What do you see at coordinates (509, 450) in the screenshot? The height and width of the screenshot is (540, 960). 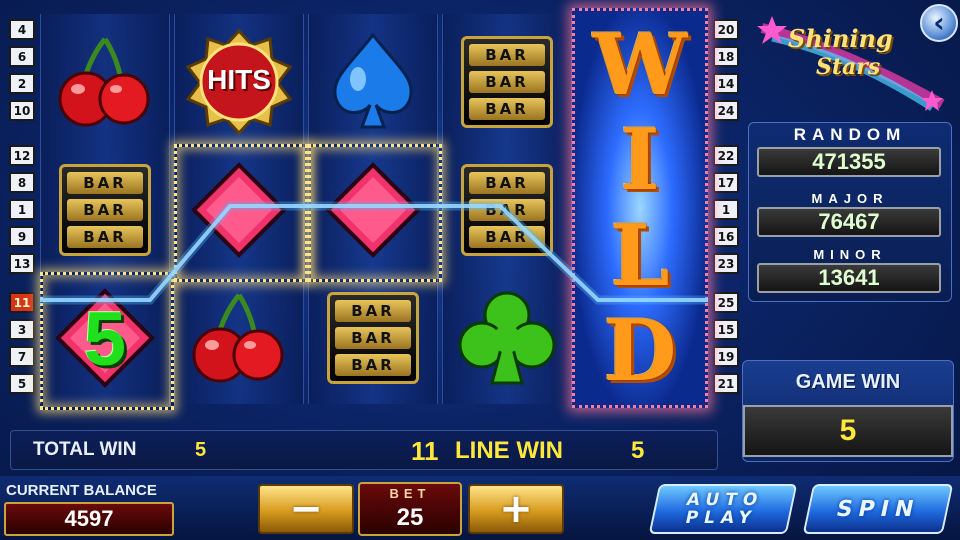 I see `line-win-label: LINE WIN` at bounding box center [509, 450].